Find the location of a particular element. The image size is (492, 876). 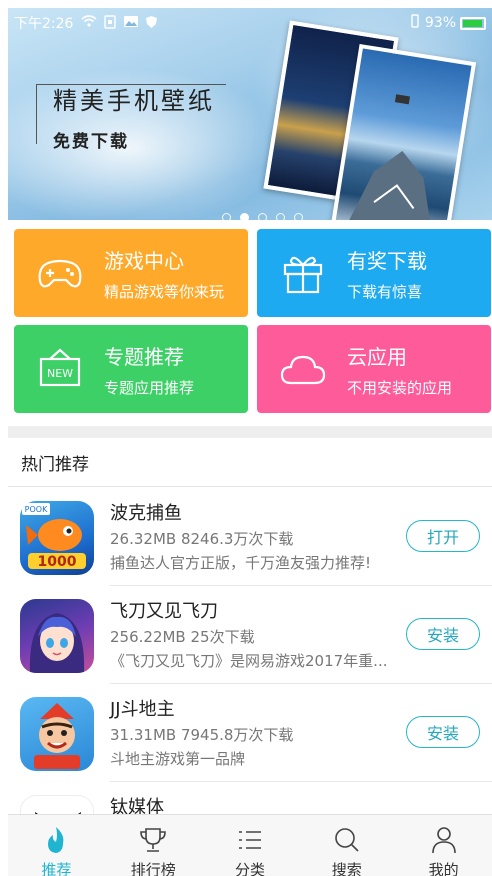

trophy-icon is located at coordinates (153, 840).